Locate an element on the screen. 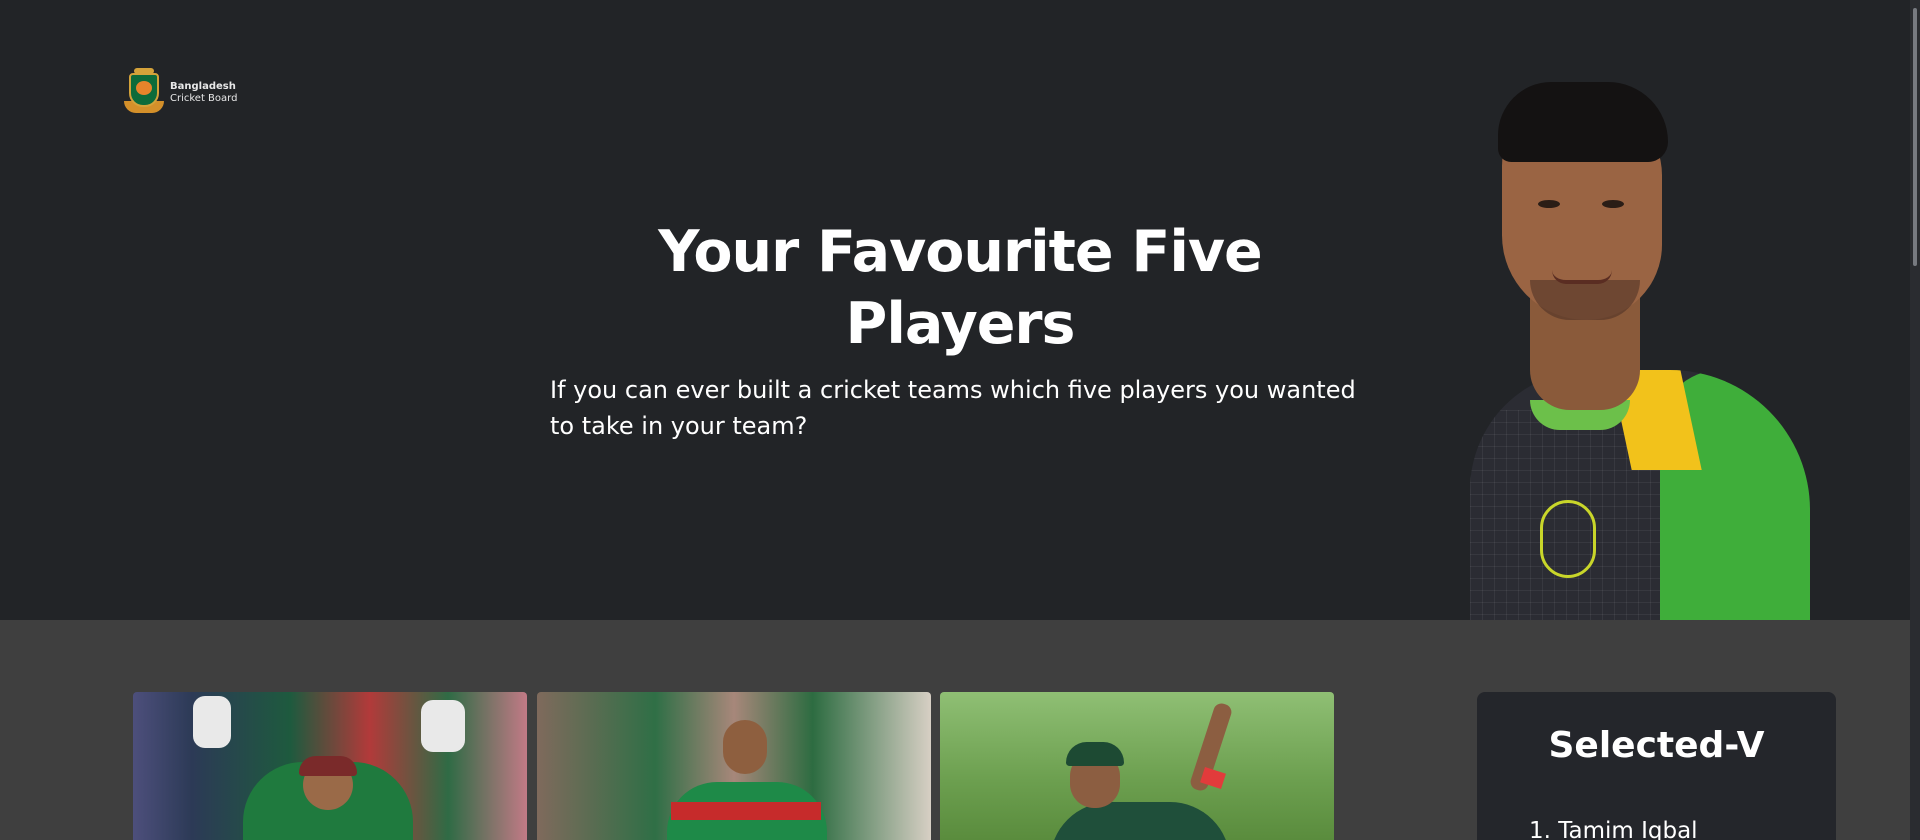  selected-list-item: 1. Tamim Iqbal is located at coordinates (1613, 829).